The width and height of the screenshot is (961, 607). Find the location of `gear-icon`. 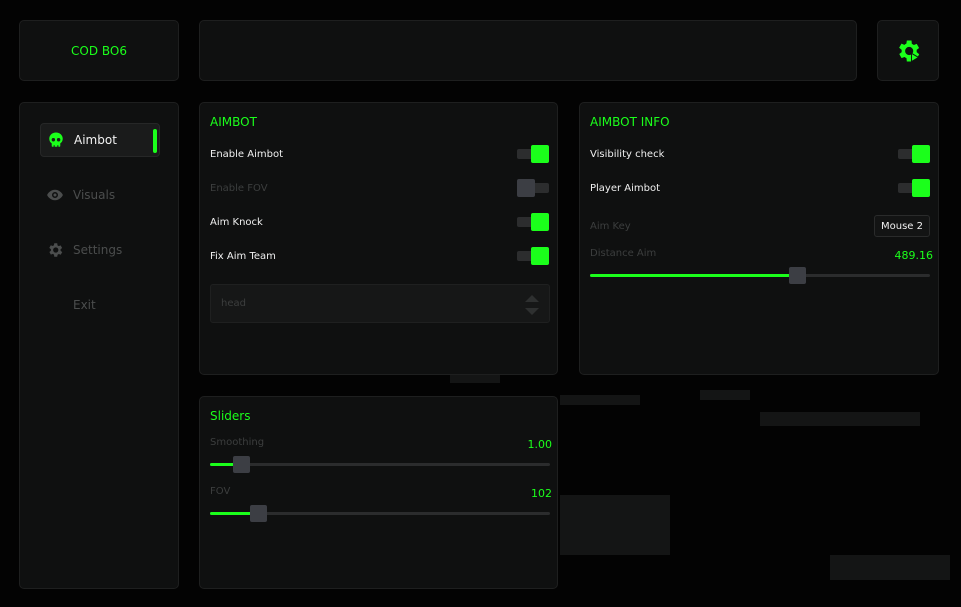

gear-icon is located at coordinates (55, 250).